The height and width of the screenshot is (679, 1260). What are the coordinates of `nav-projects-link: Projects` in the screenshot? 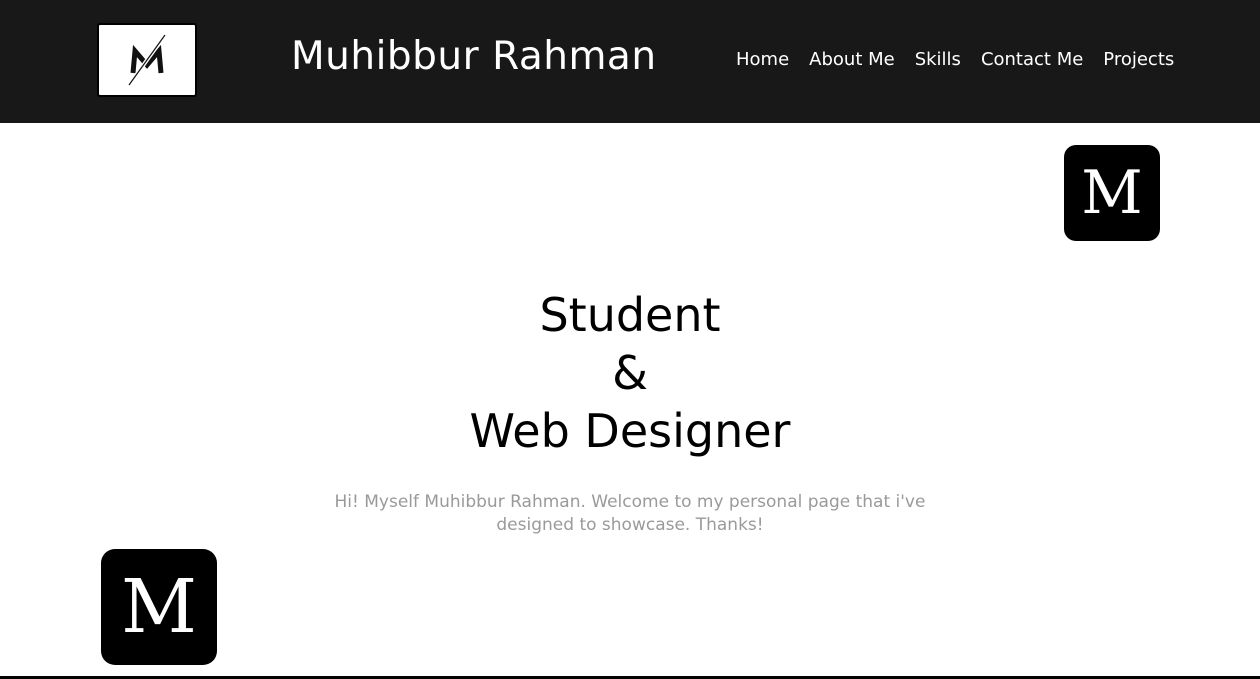 It's located at (1138, 60).